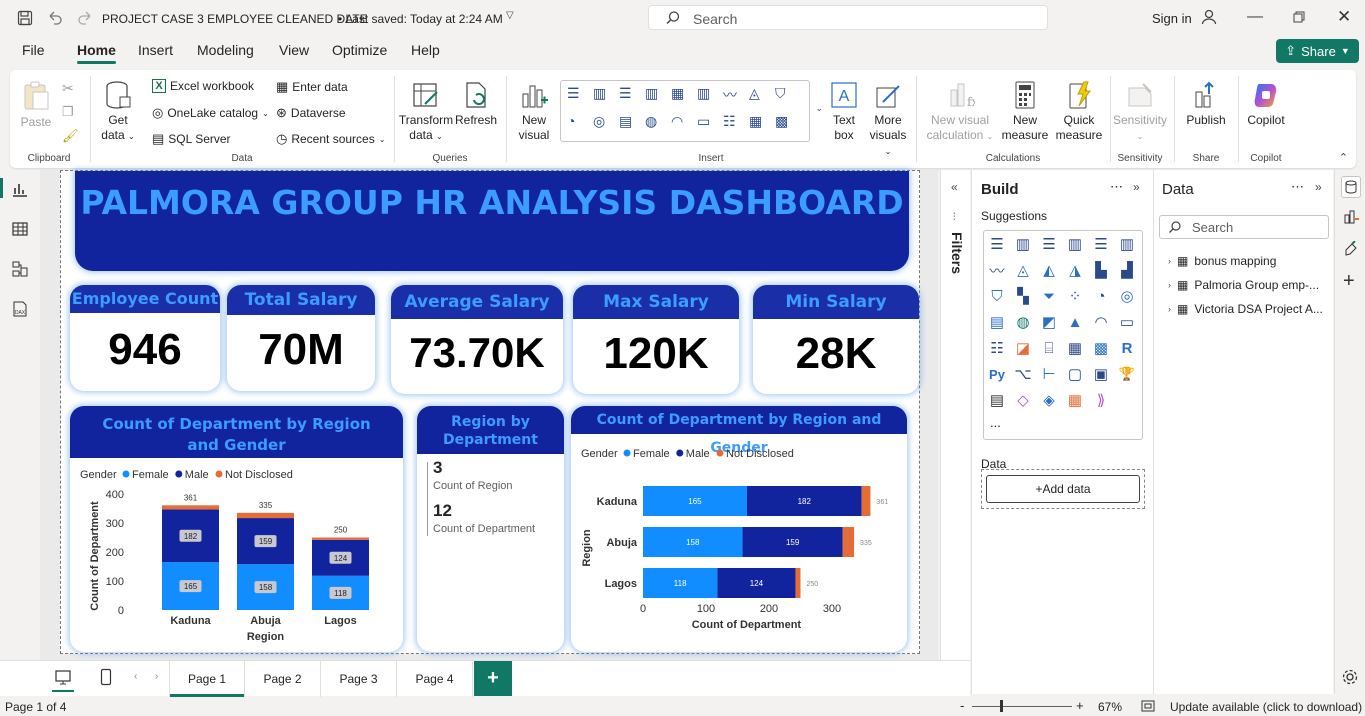 Image resolution: width=1365 pixels, height=716 pixels. What do you see at coordinates (96, 53) in the screenshot?
I see `menu-home: Home` at bounding box center [96, 53].